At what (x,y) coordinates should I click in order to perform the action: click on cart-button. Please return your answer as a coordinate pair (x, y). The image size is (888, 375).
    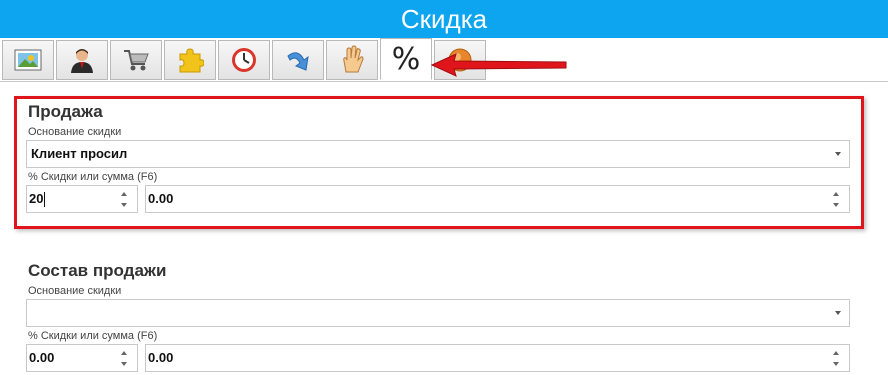
    Looking at the image, I should click on (136, 60).